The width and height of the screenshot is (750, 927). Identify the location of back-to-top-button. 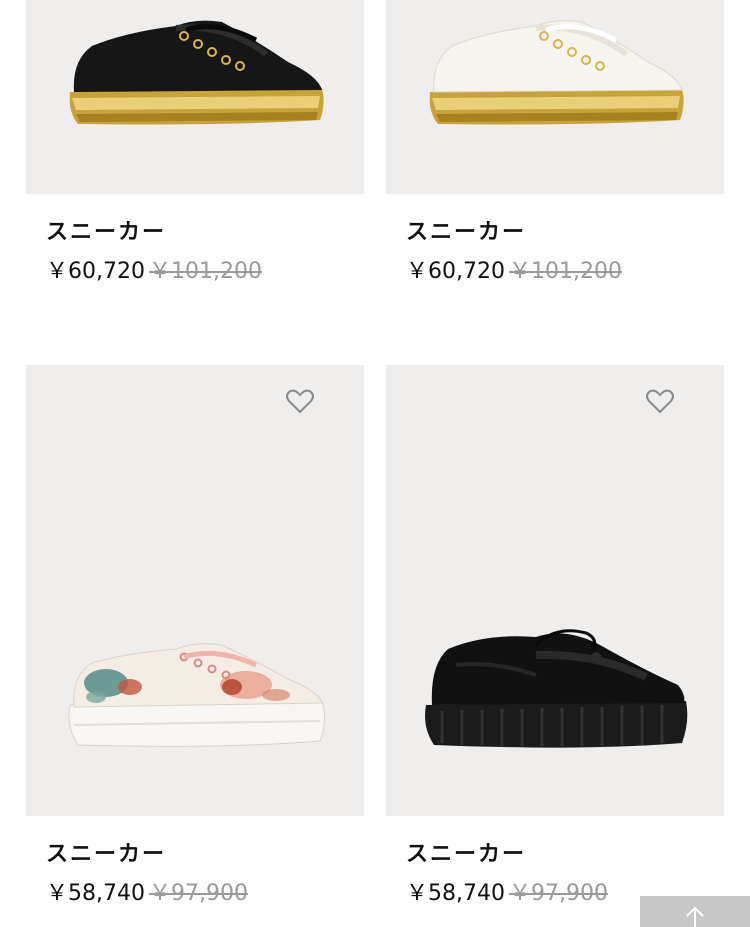
(695, 911).